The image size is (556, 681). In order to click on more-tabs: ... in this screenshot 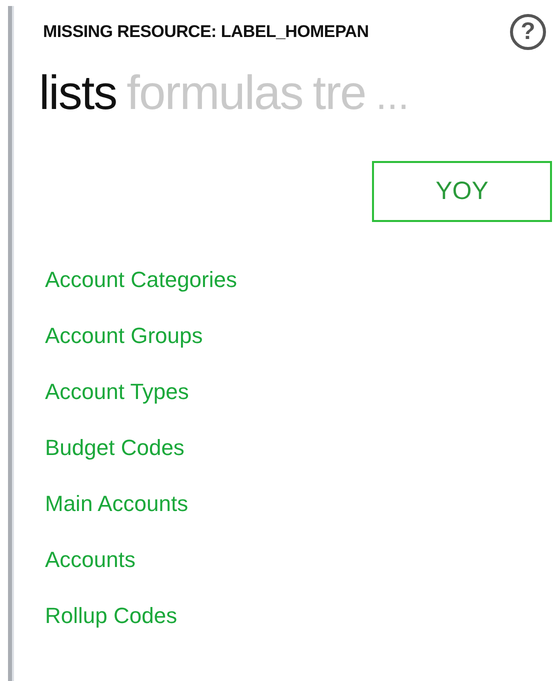, I will do `click(393, 96)`.